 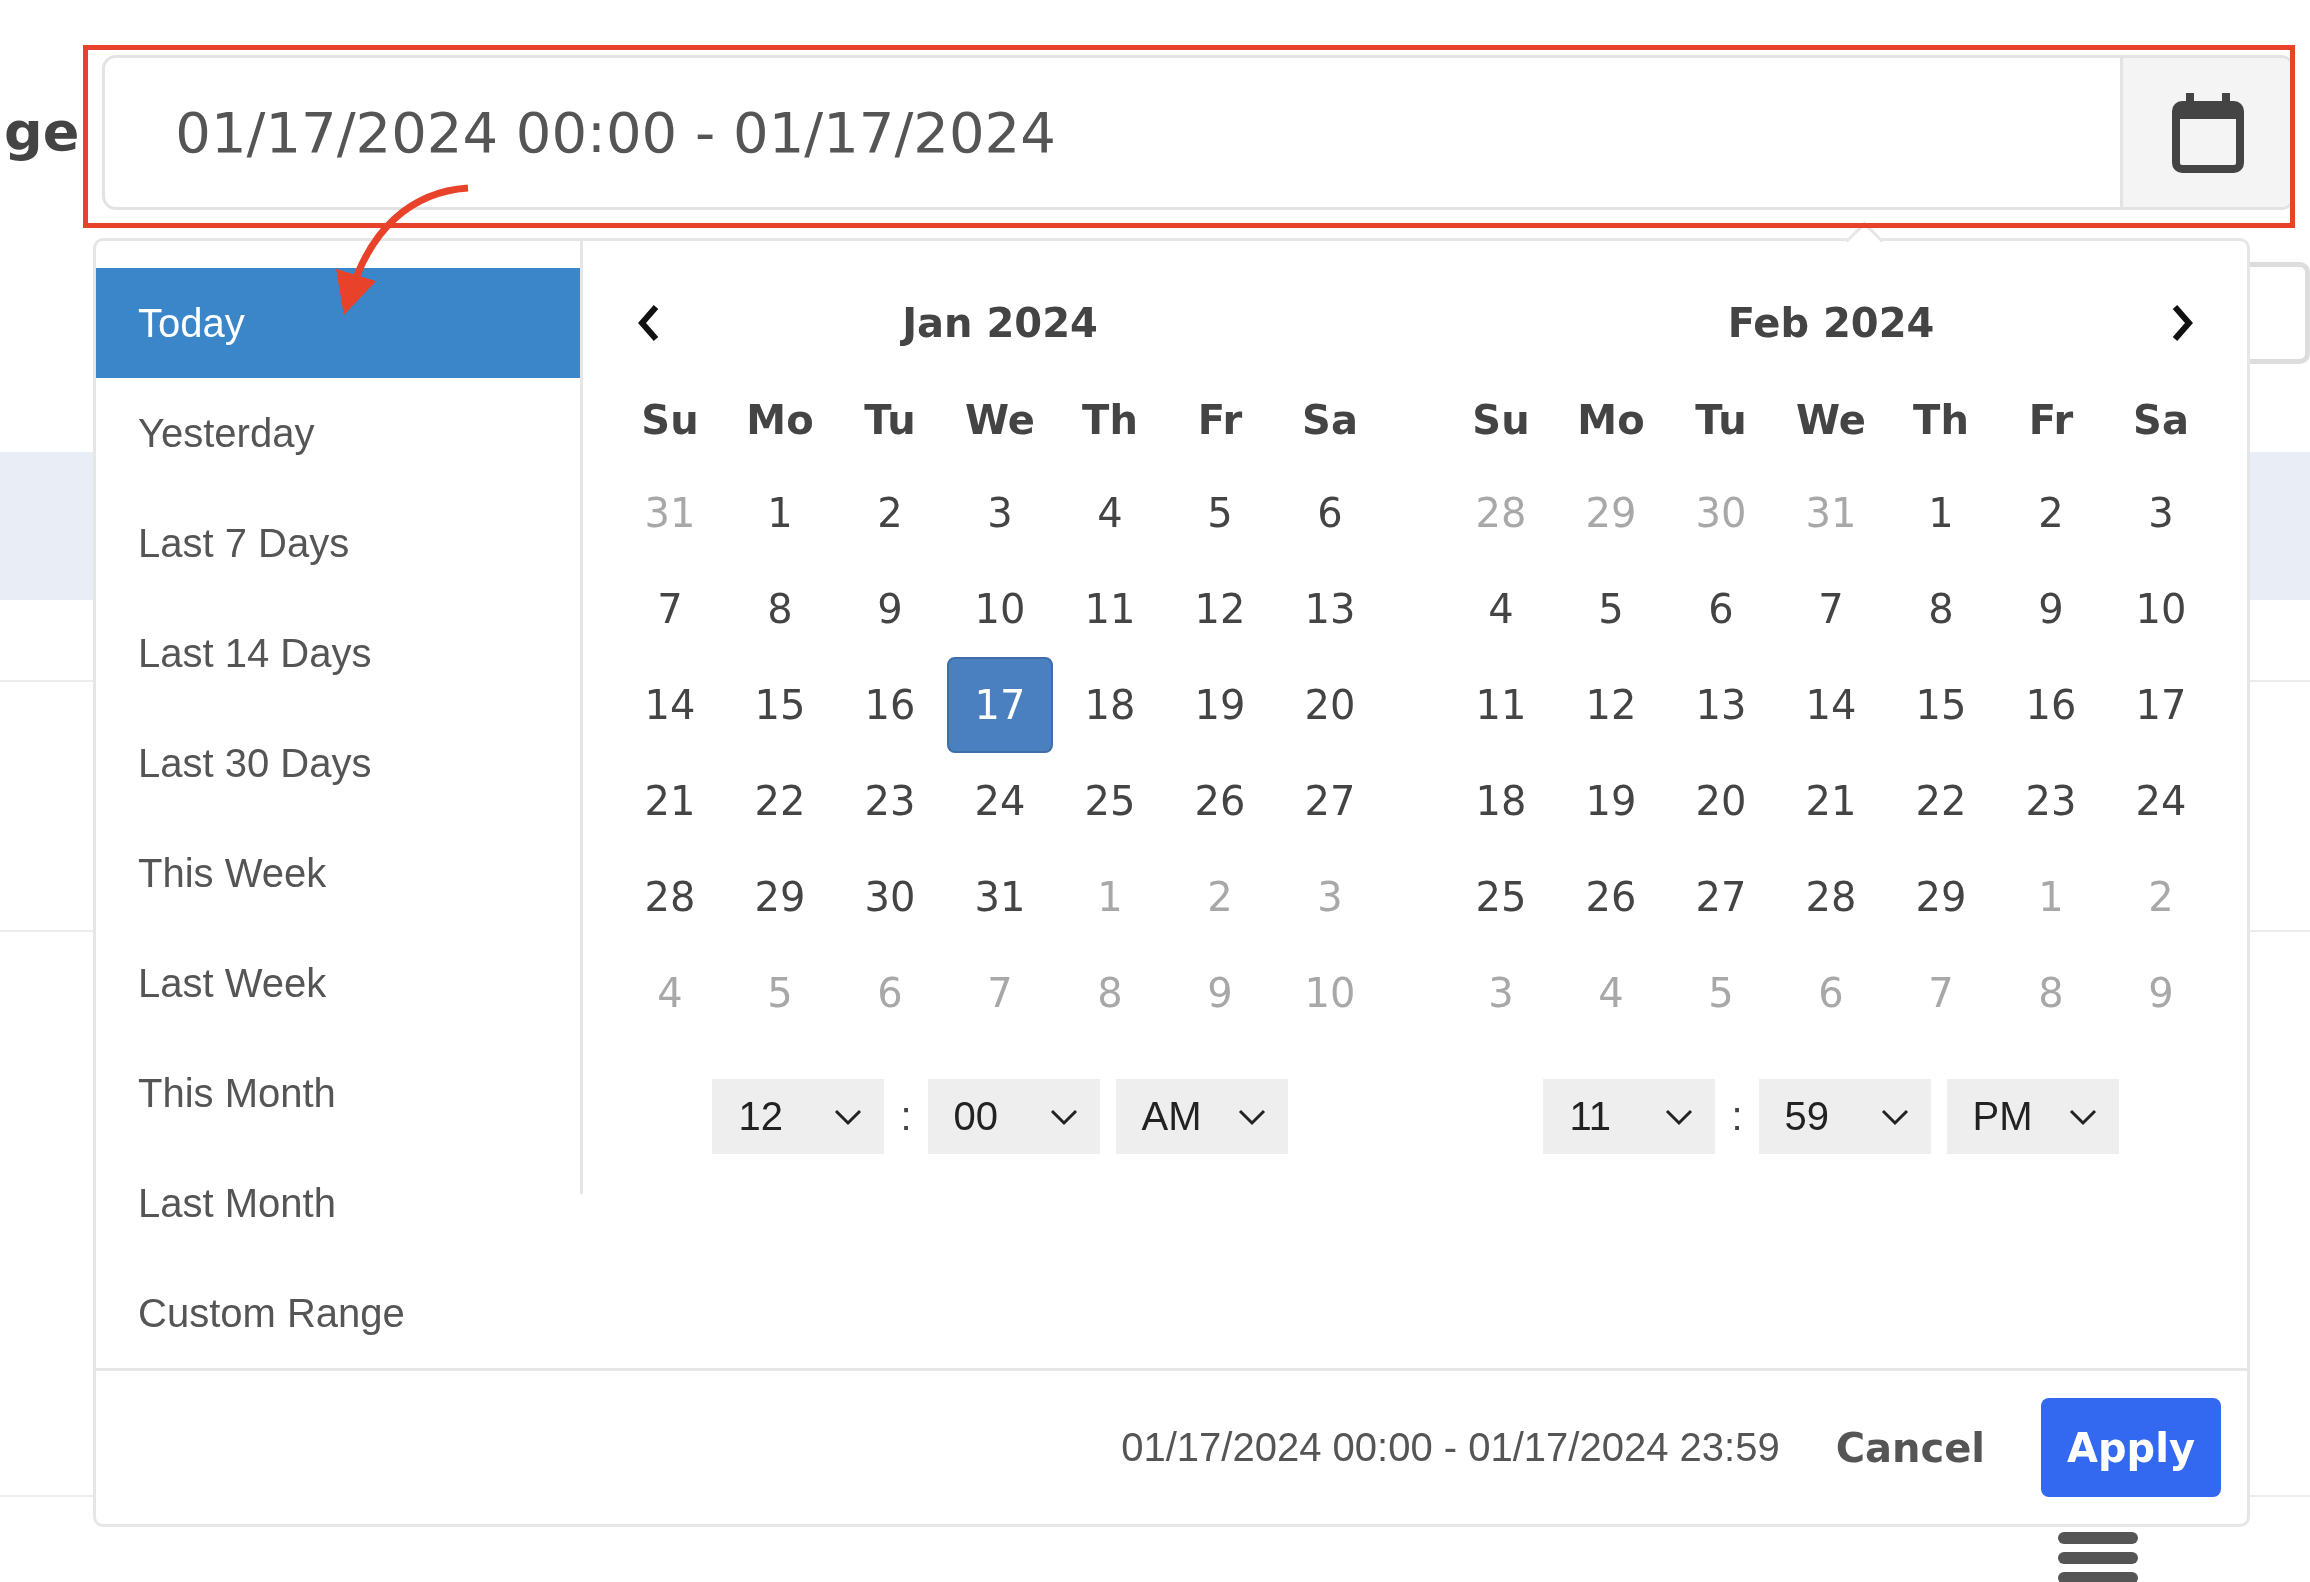 What do you see at coordinates (2098, 1556) in the screenshot?
I see `menu-icon` at bounding box center [2098, 1556].